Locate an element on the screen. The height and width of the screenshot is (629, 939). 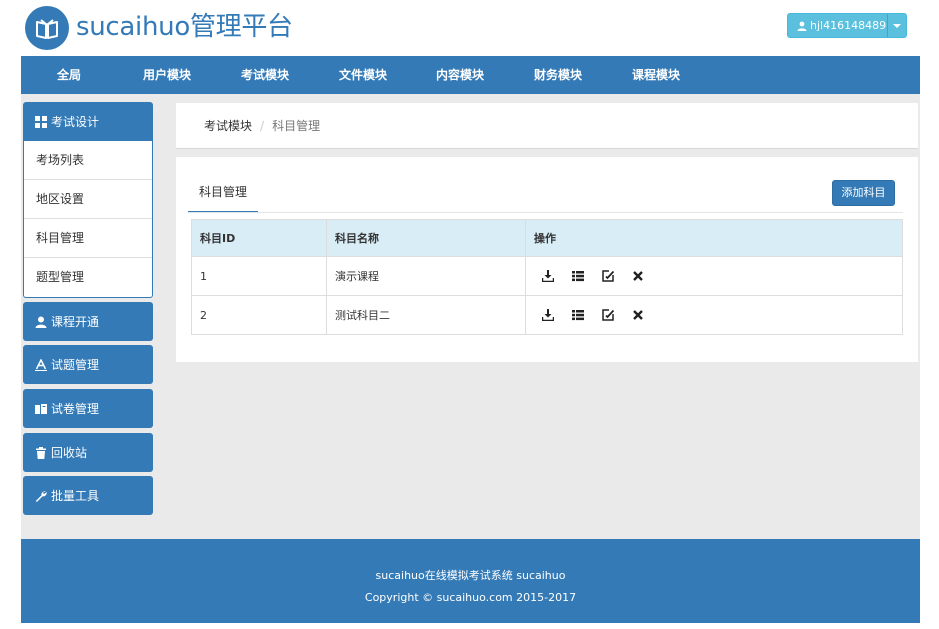
sidebar-item-course-open: 课程开通 is located at coordinates (88, 321).